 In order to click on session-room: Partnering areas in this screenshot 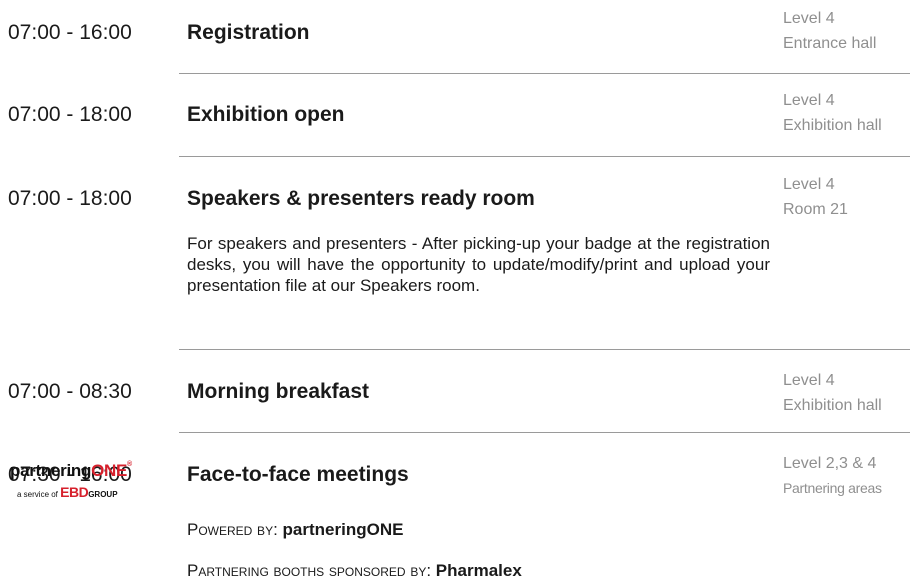, I will do `click(832, 488)`.